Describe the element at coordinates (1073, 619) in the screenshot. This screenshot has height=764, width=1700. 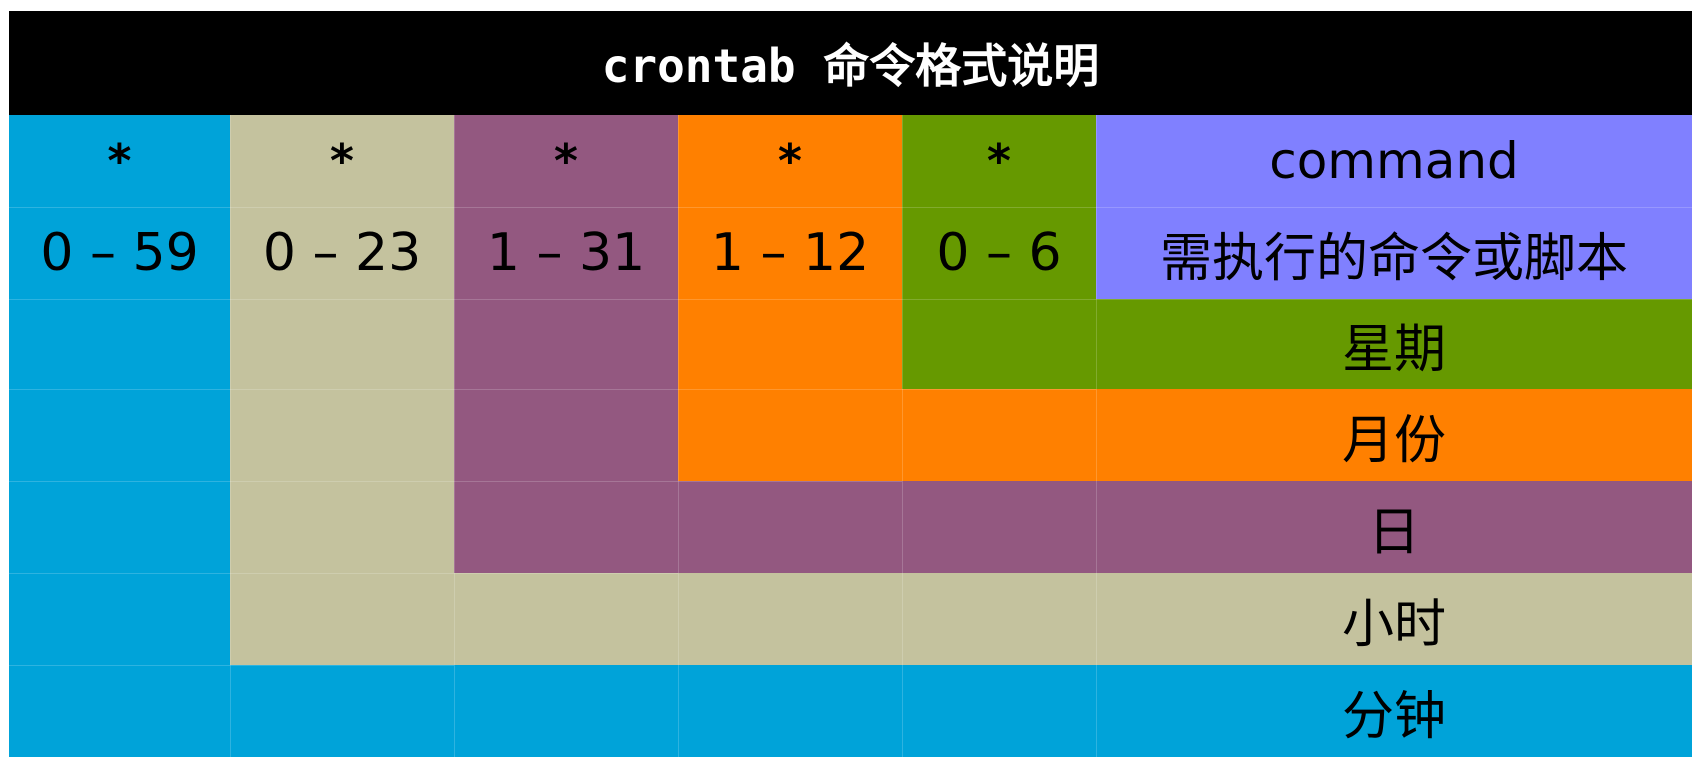
I see `hour-band: 小时` at that location.